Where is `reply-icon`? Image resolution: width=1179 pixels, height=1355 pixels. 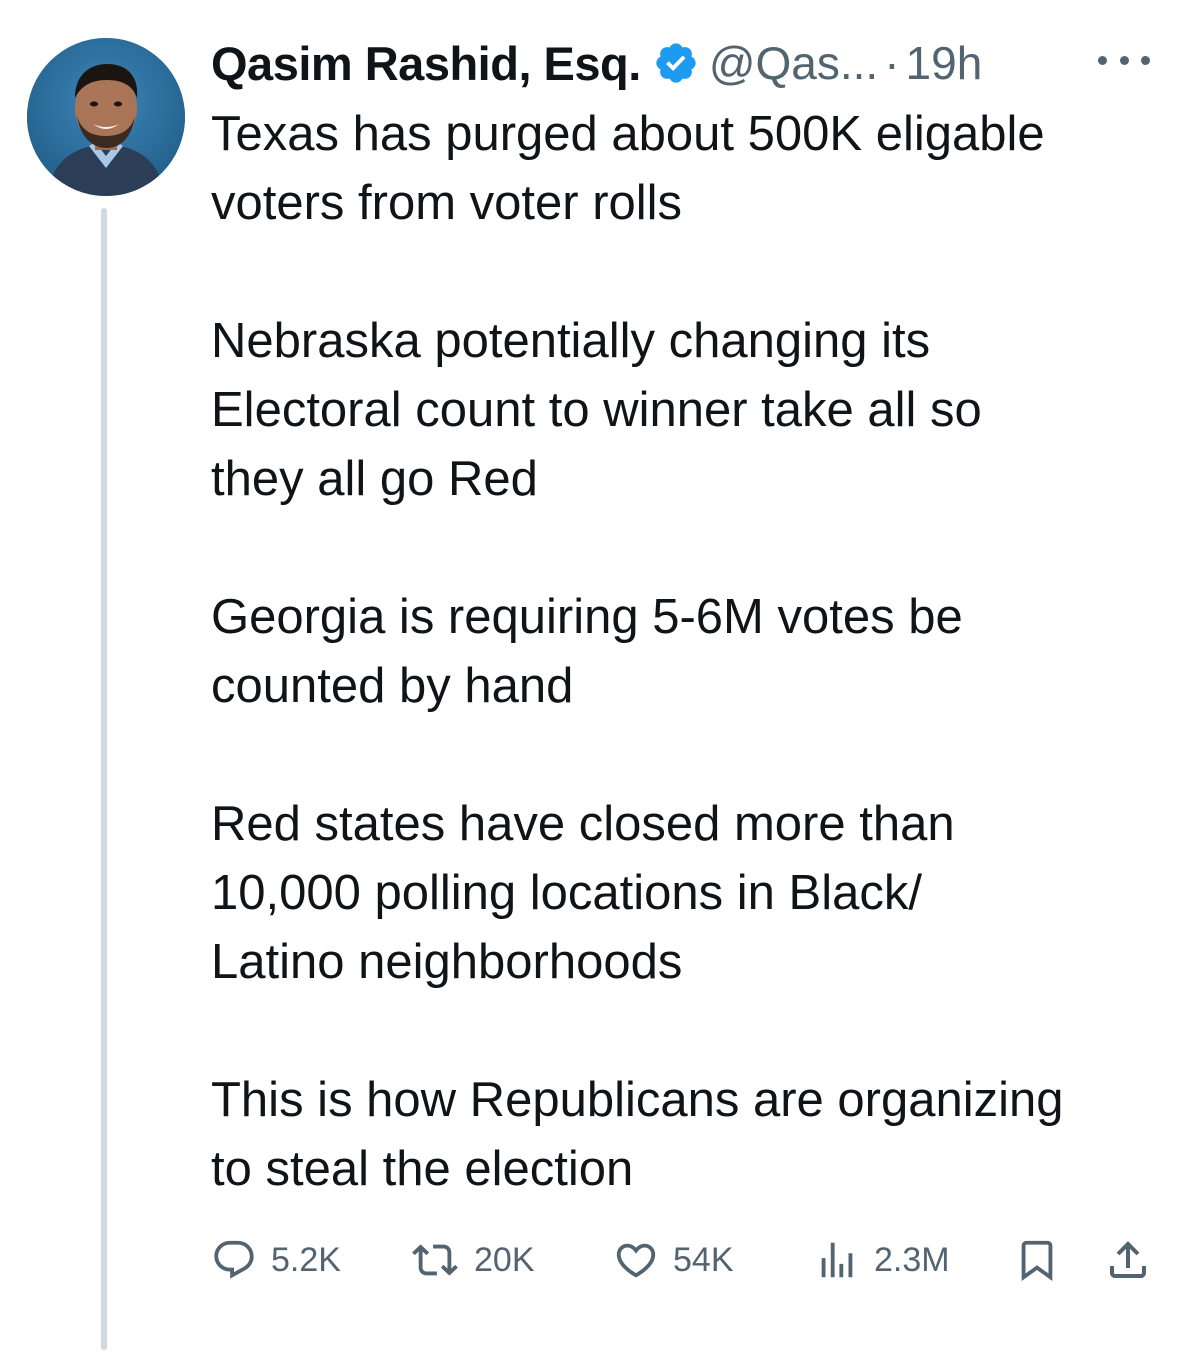
reply-icon is located at coordinates (234, 1259).